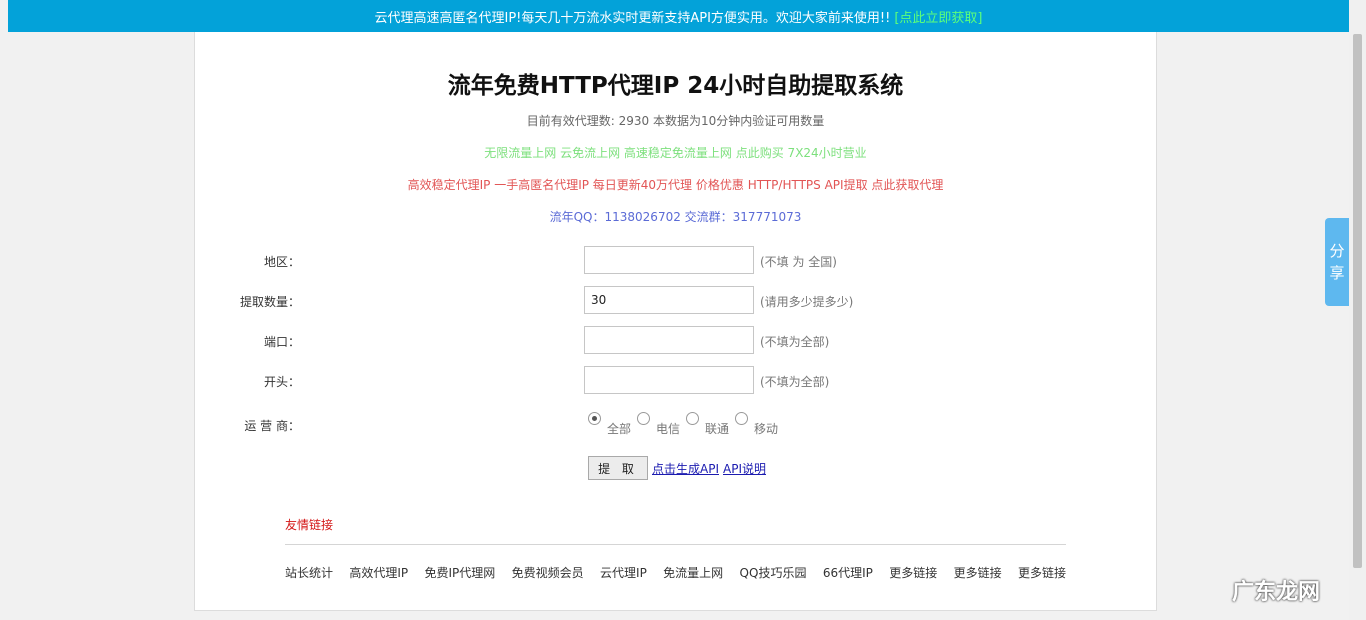 The image size is (1366, 620). Describe the element at coordinates (1337, 251) in the screenshot. I see `share-label-1: 分` at that location.